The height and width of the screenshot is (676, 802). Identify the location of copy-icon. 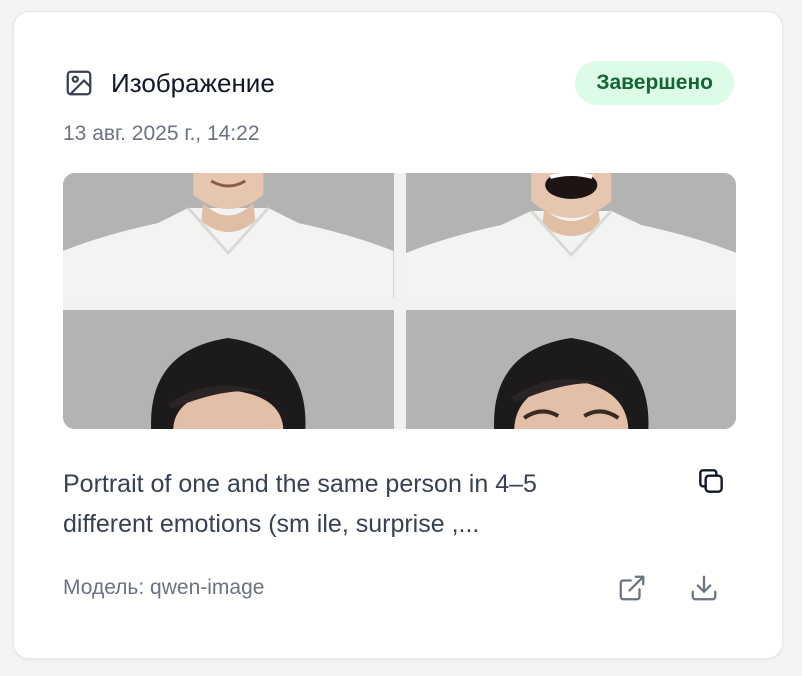
(711, 483).